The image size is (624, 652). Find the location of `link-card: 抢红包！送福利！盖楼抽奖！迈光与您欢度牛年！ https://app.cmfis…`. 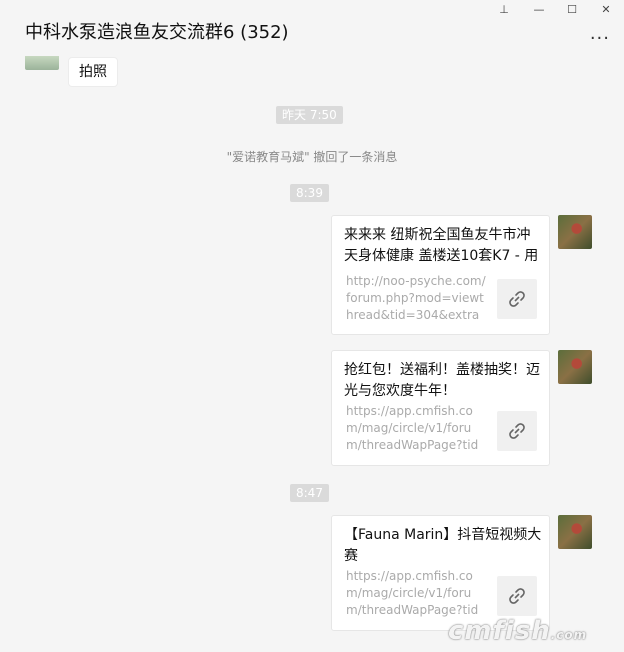

link-card: 抢红包！送福利！盖楼抽奖！迈光与您欢度牛年！ https://app.cmfis… is located at coordinates (440, 408).